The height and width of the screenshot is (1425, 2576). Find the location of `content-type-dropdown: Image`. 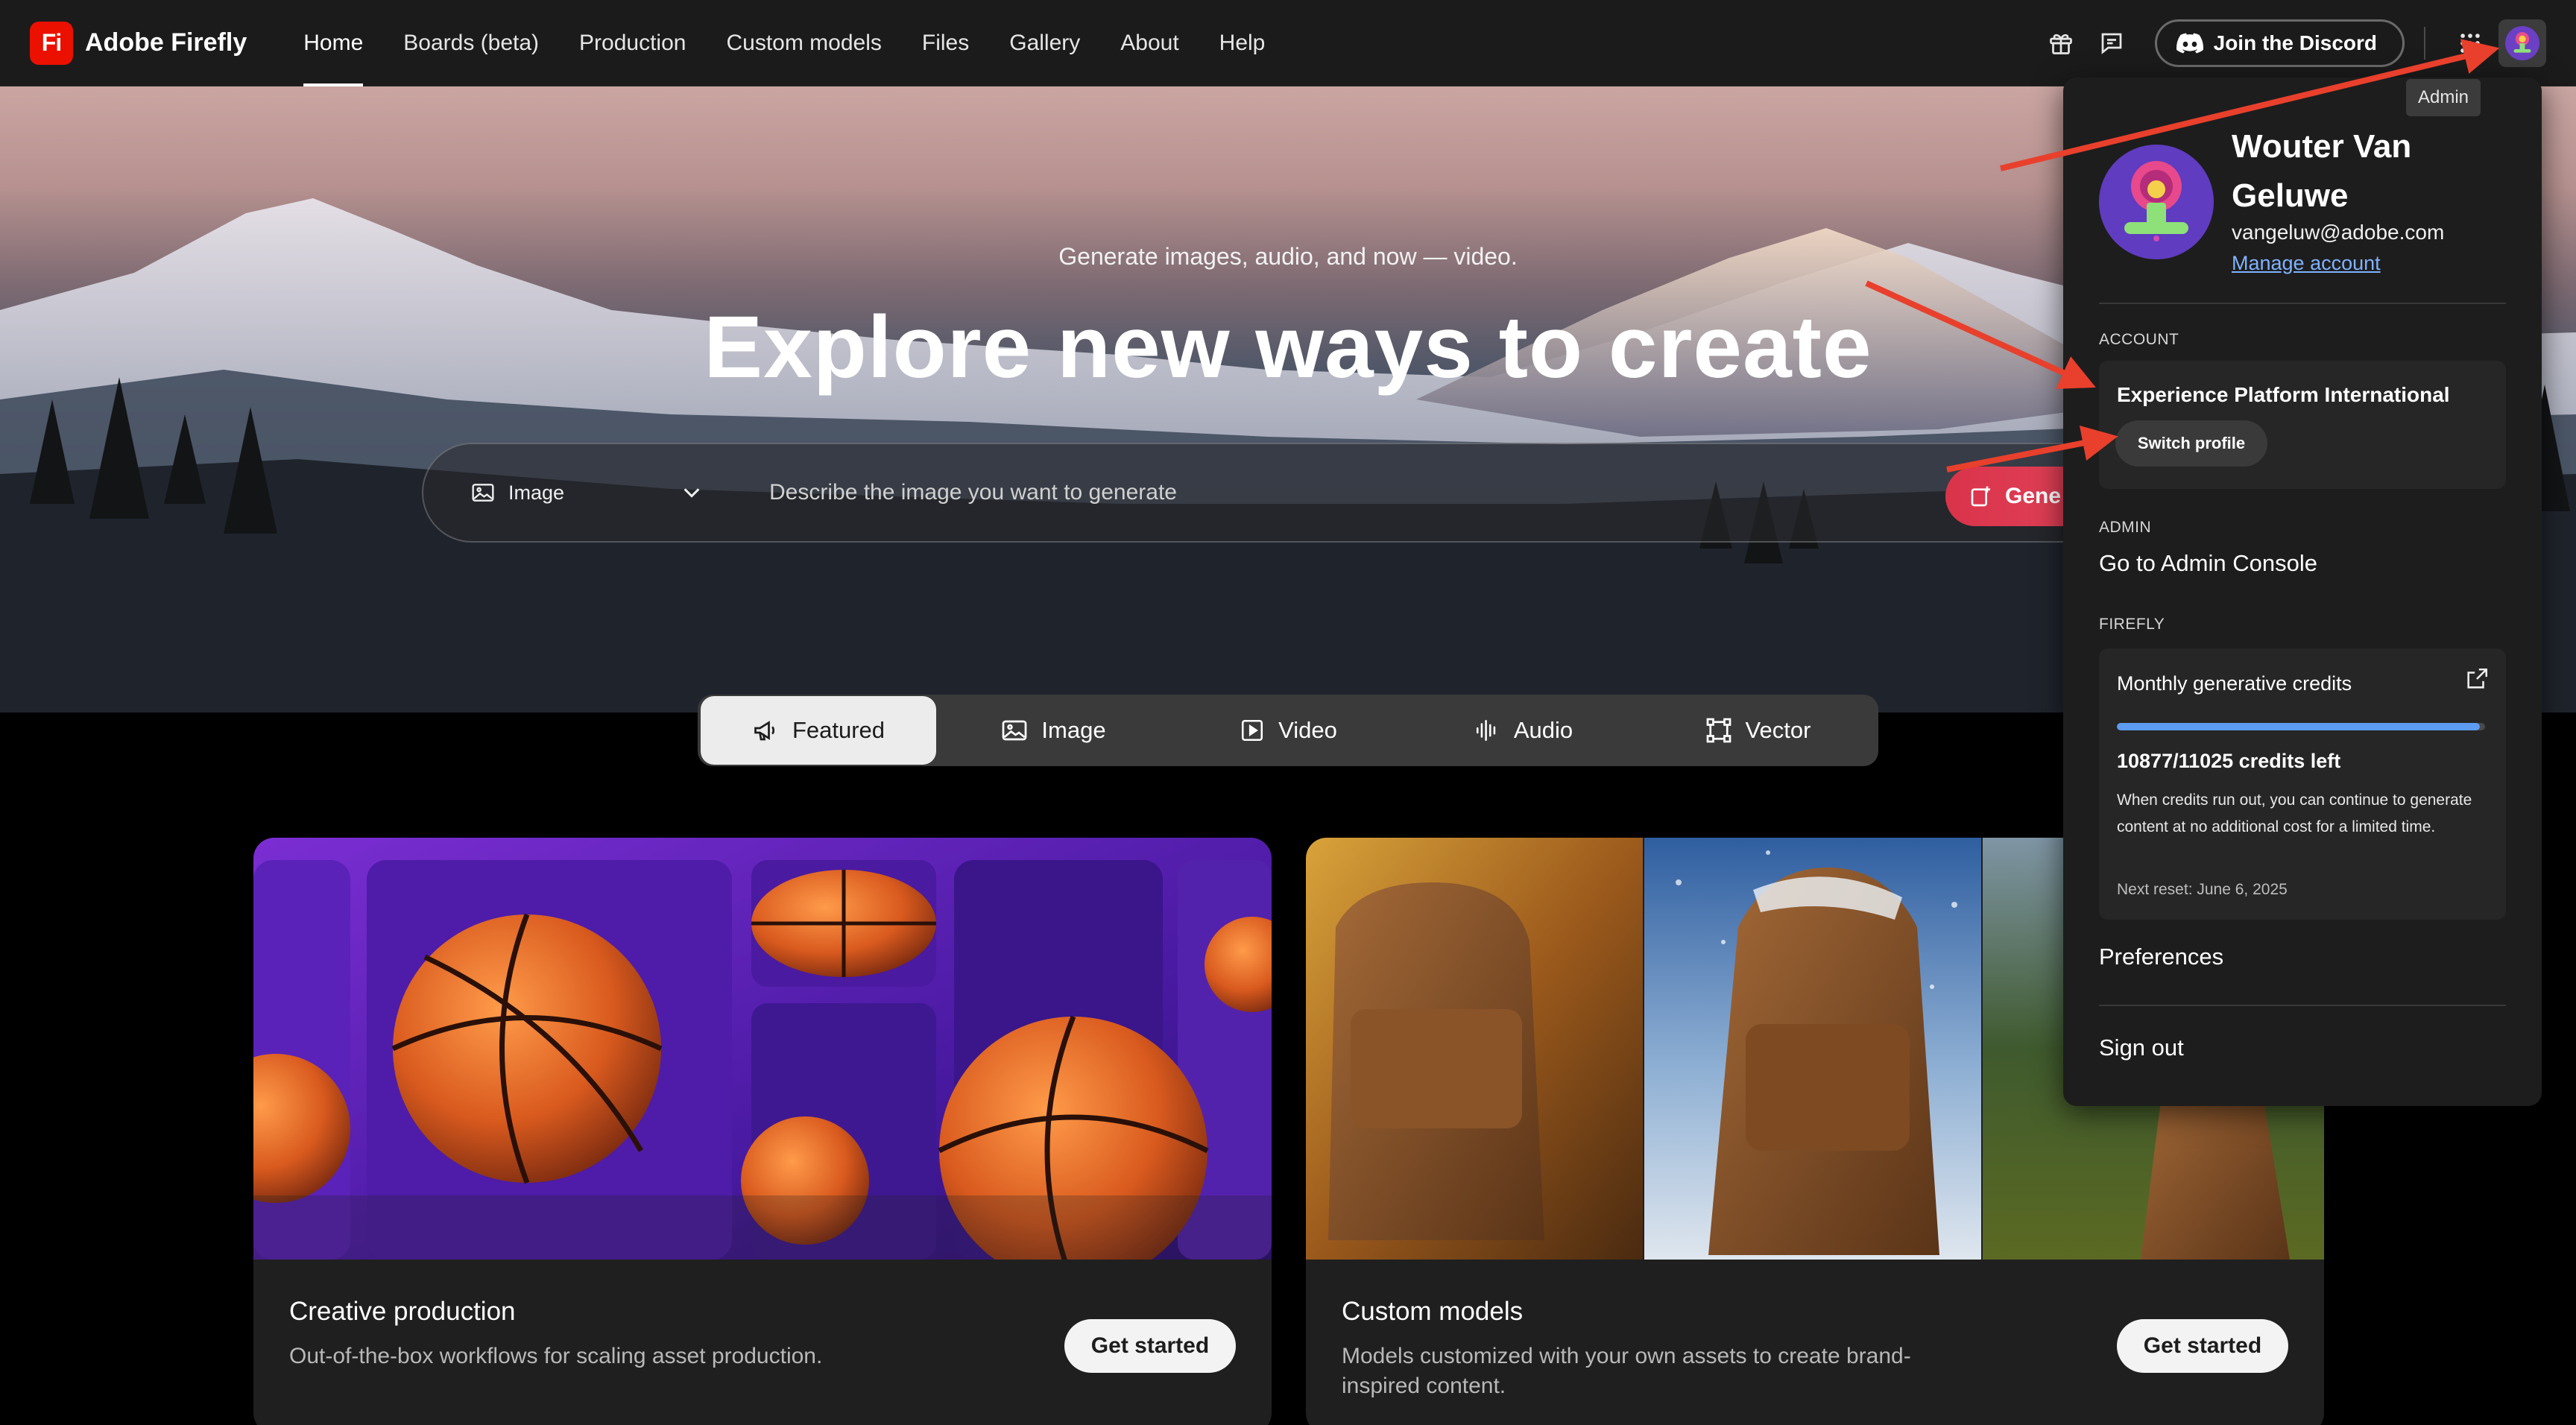

content-type-dropdown: Image is located at coordinates (586, 493).